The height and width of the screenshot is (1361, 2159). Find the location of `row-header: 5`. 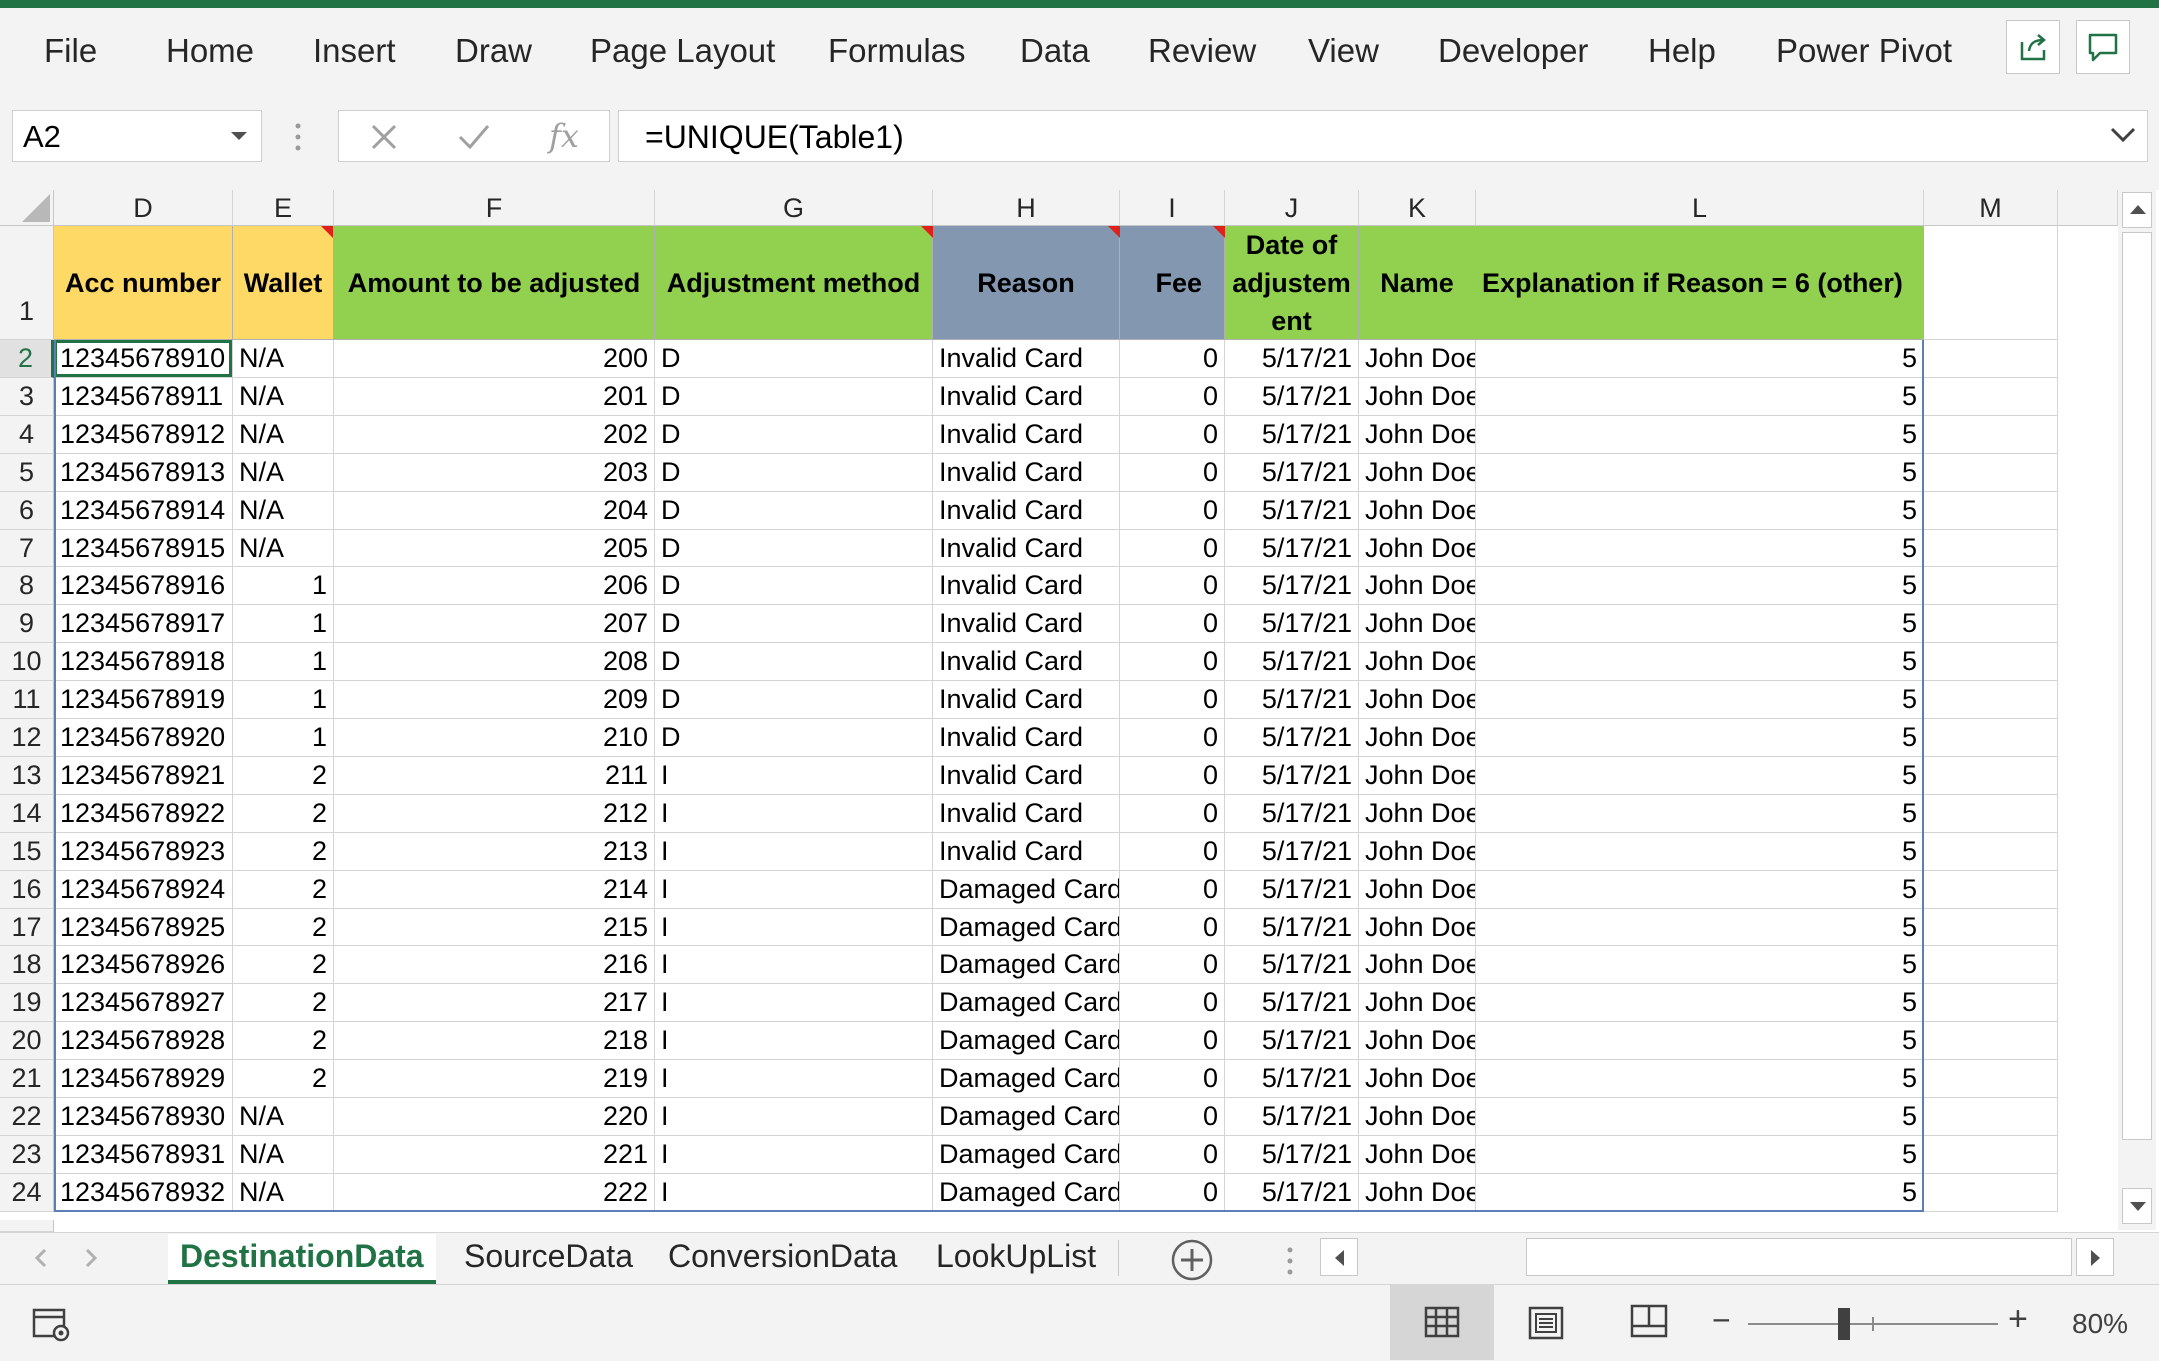

row-header: 5 is located at coordinates (27, 473).